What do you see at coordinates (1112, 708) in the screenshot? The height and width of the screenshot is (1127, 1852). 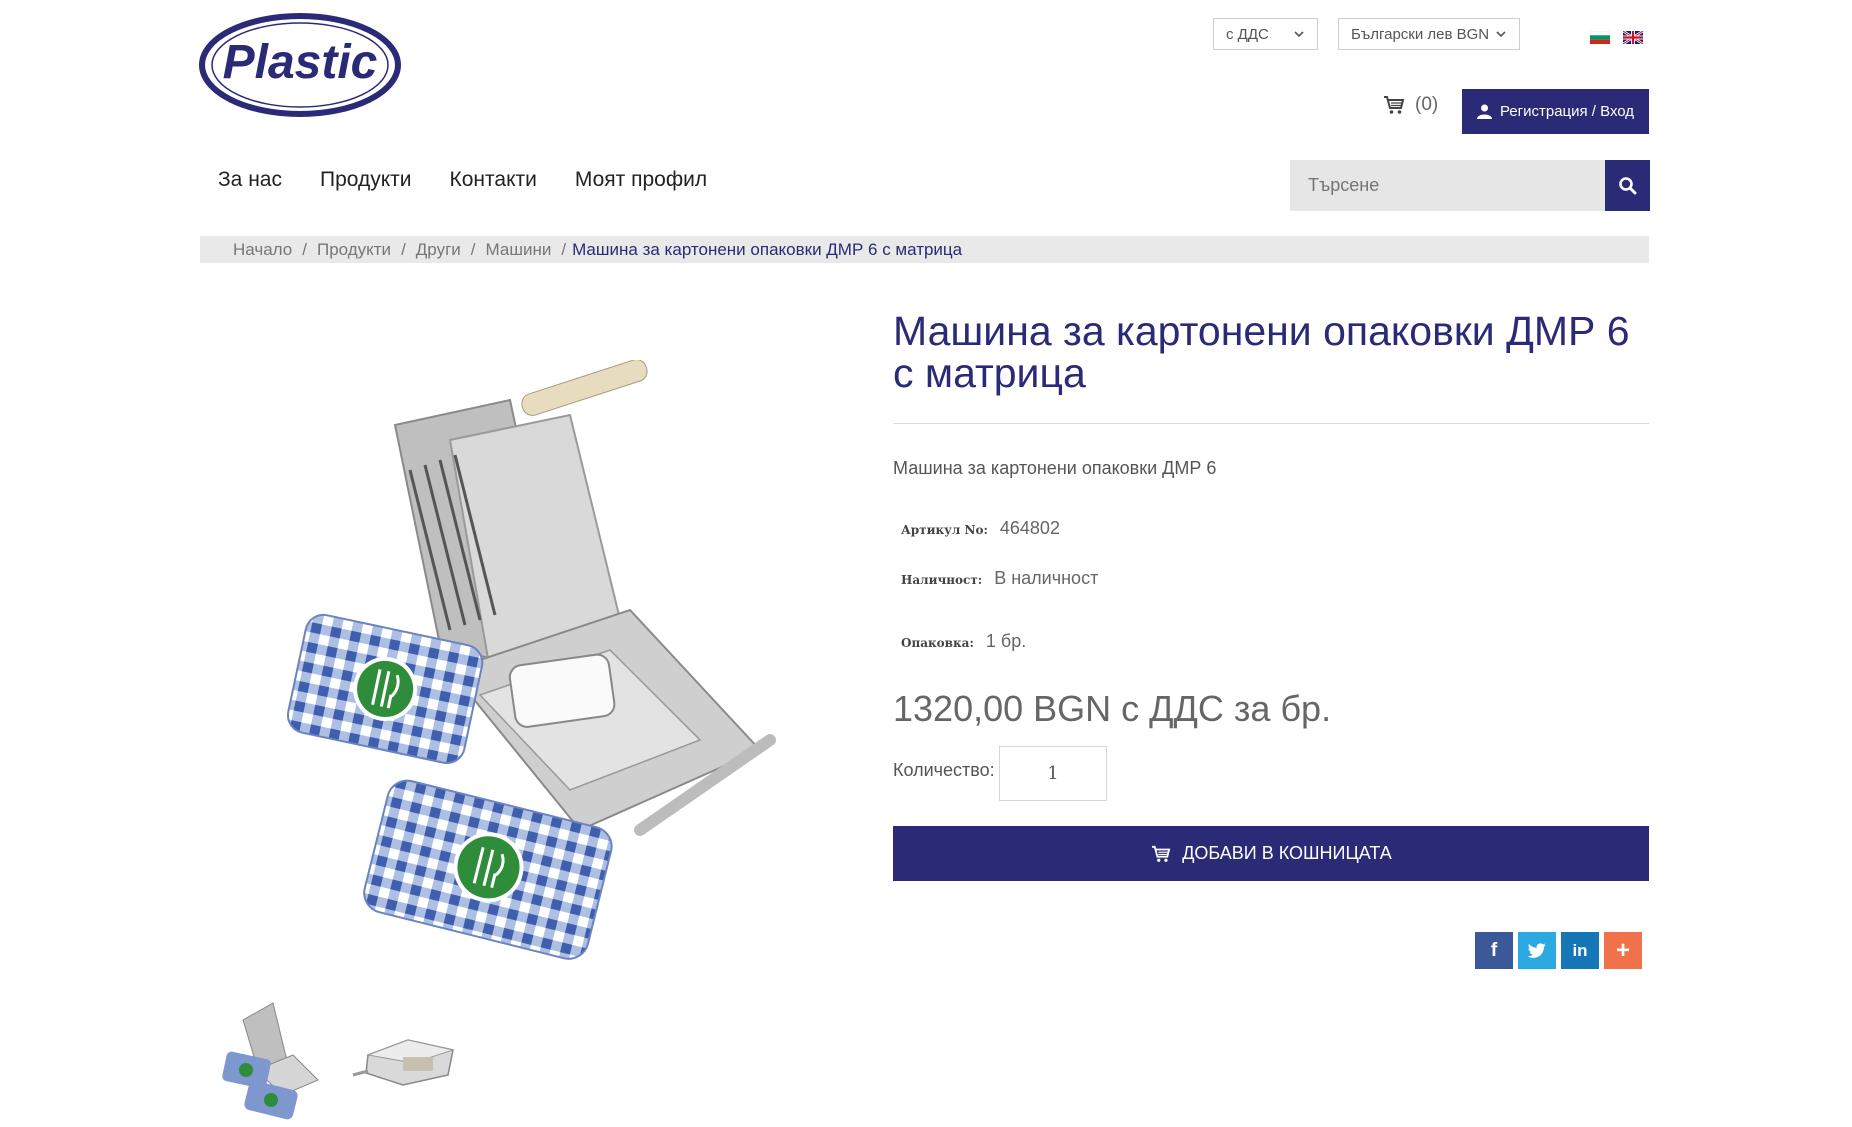 I see `product-price: 1320,00 BGN с ДДС за бр.` at bounding box center [1112, 708].